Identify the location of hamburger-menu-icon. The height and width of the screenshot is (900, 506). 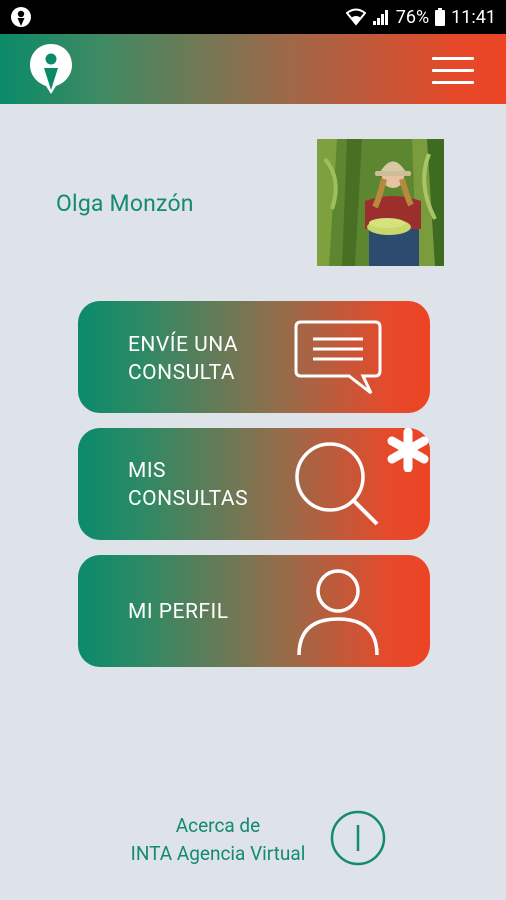
(453, 71).